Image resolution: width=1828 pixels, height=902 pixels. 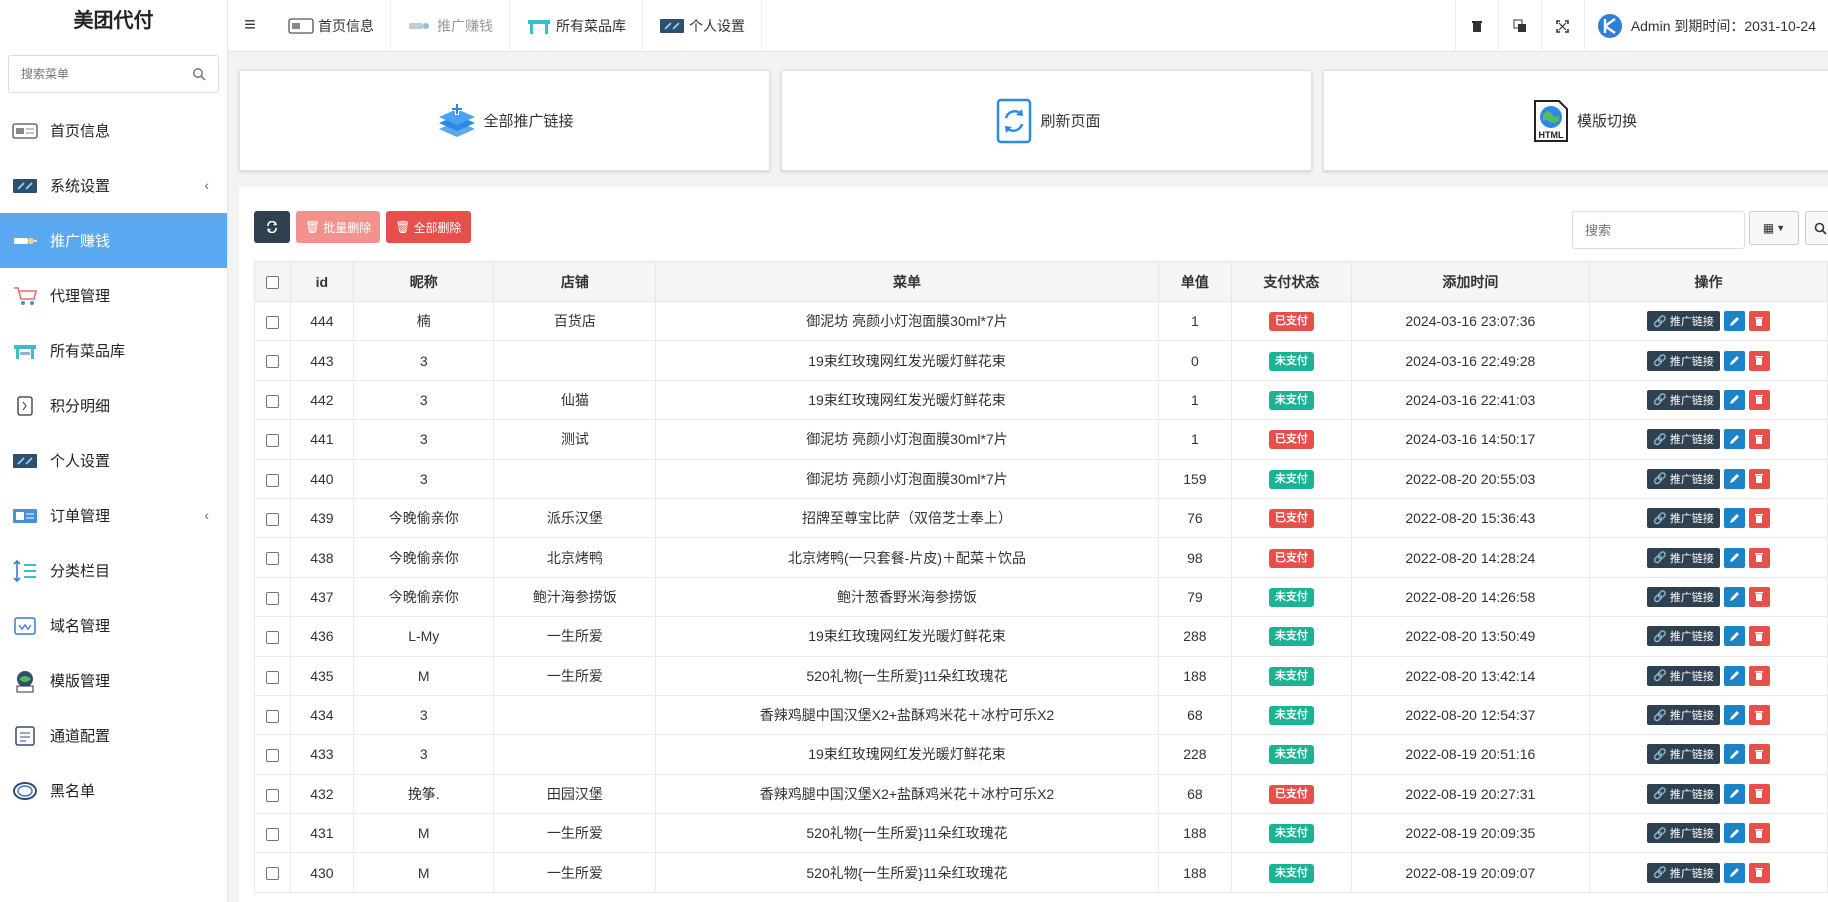 I want to click on refresh-page-card: 刷新页面, so click(x=1046, y=120).